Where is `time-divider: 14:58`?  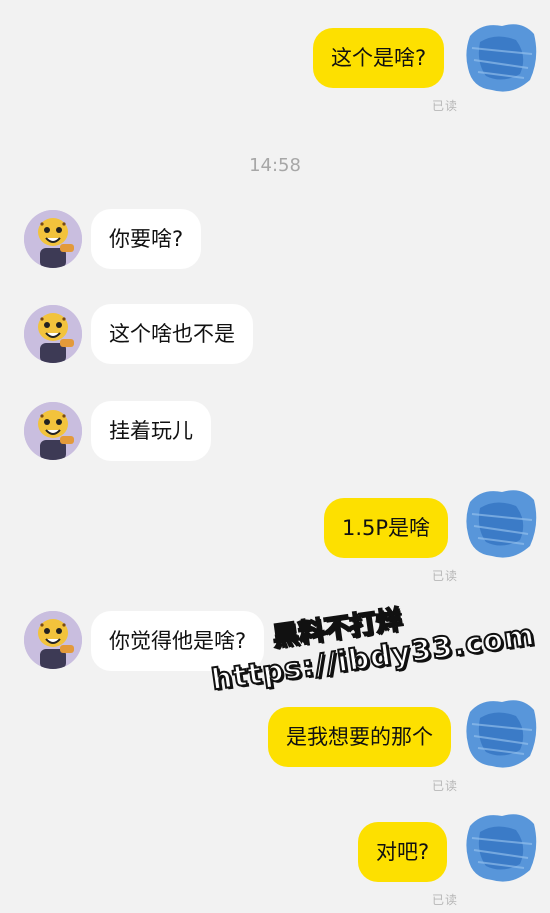
time-divider: 14:58 is located at coordinates (275, 165).